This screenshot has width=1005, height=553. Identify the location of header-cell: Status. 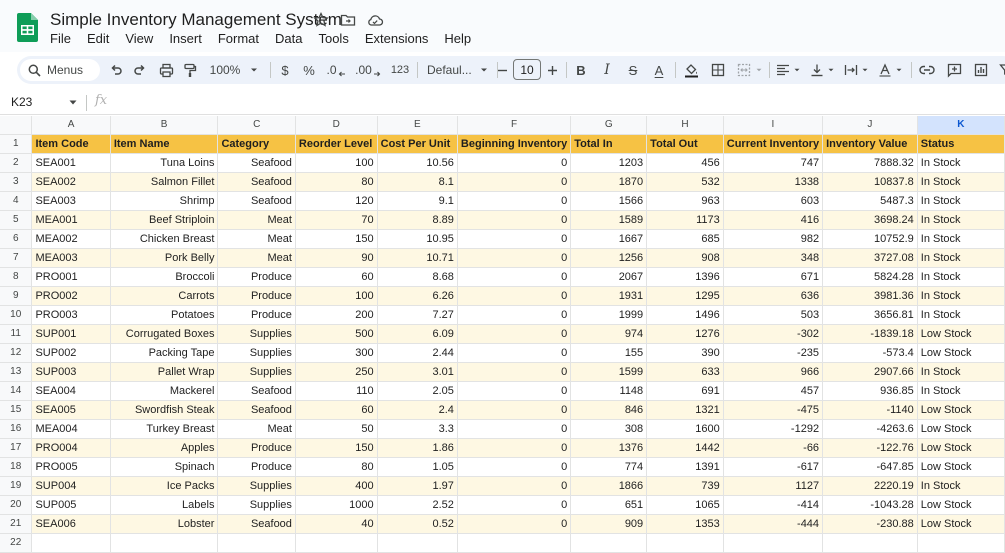
(961, 144).